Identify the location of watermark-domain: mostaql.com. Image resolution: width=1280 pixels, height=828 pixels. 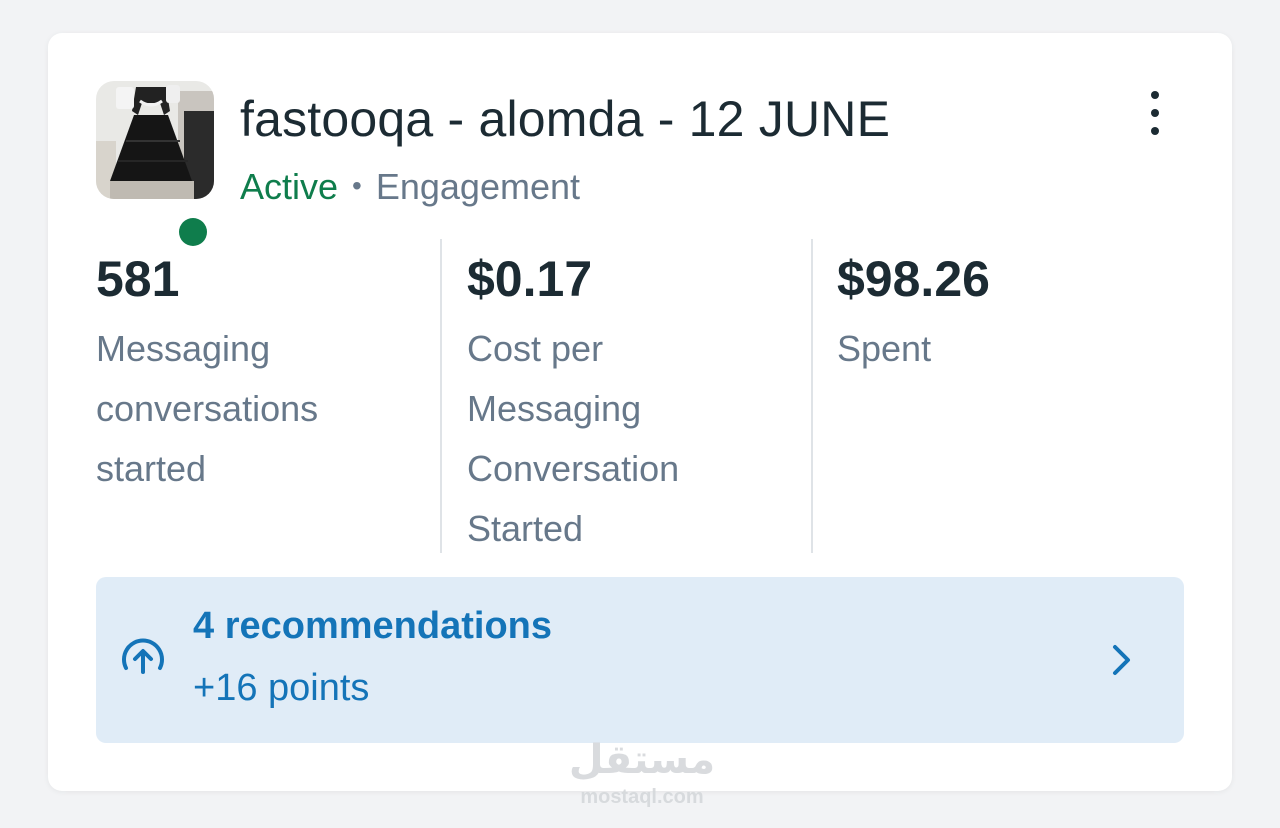
(642, 797).